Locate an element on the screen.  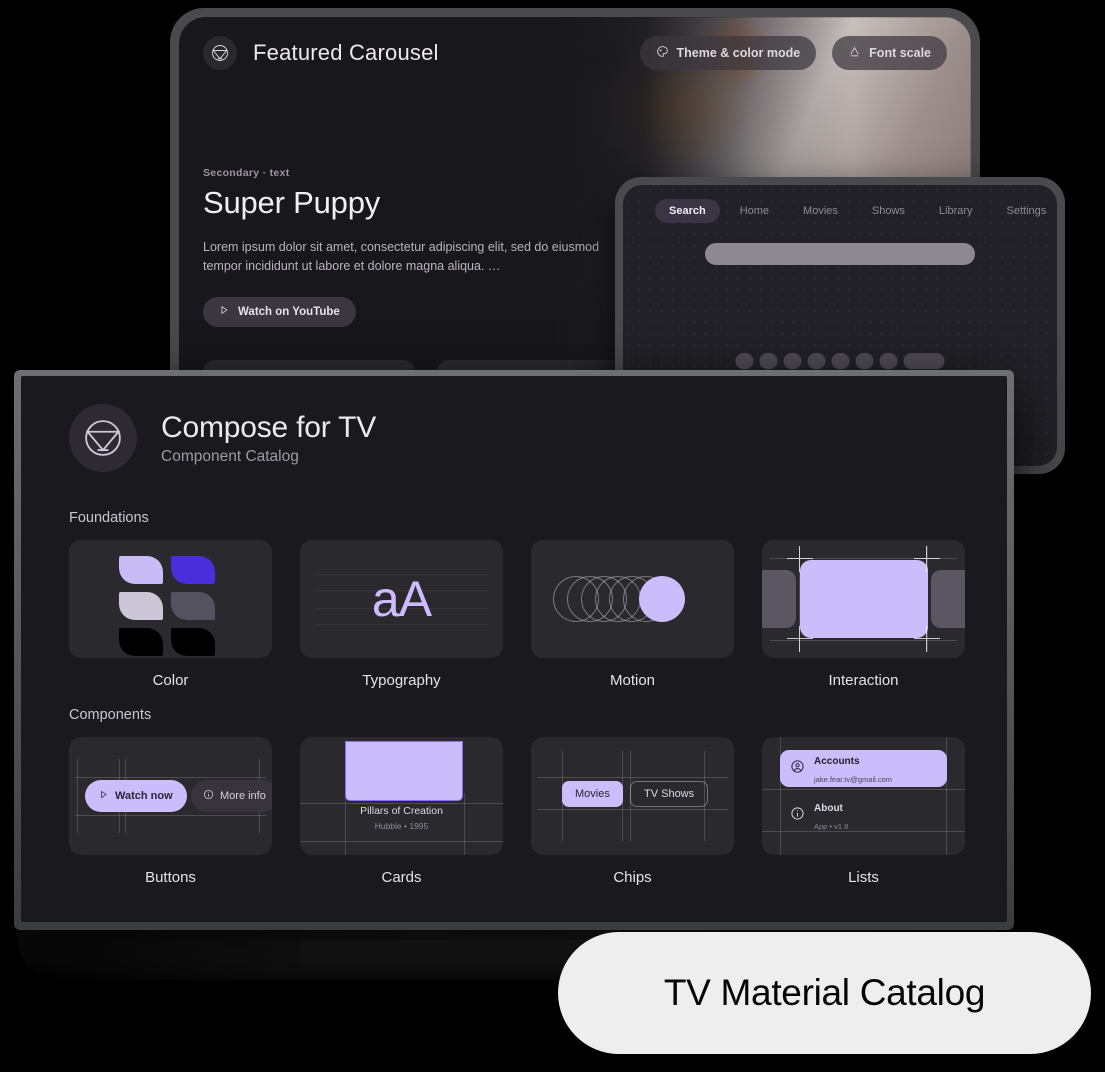
catalog-item-buttons: Watch now More info Buttons is located at coordinates (170, 811).